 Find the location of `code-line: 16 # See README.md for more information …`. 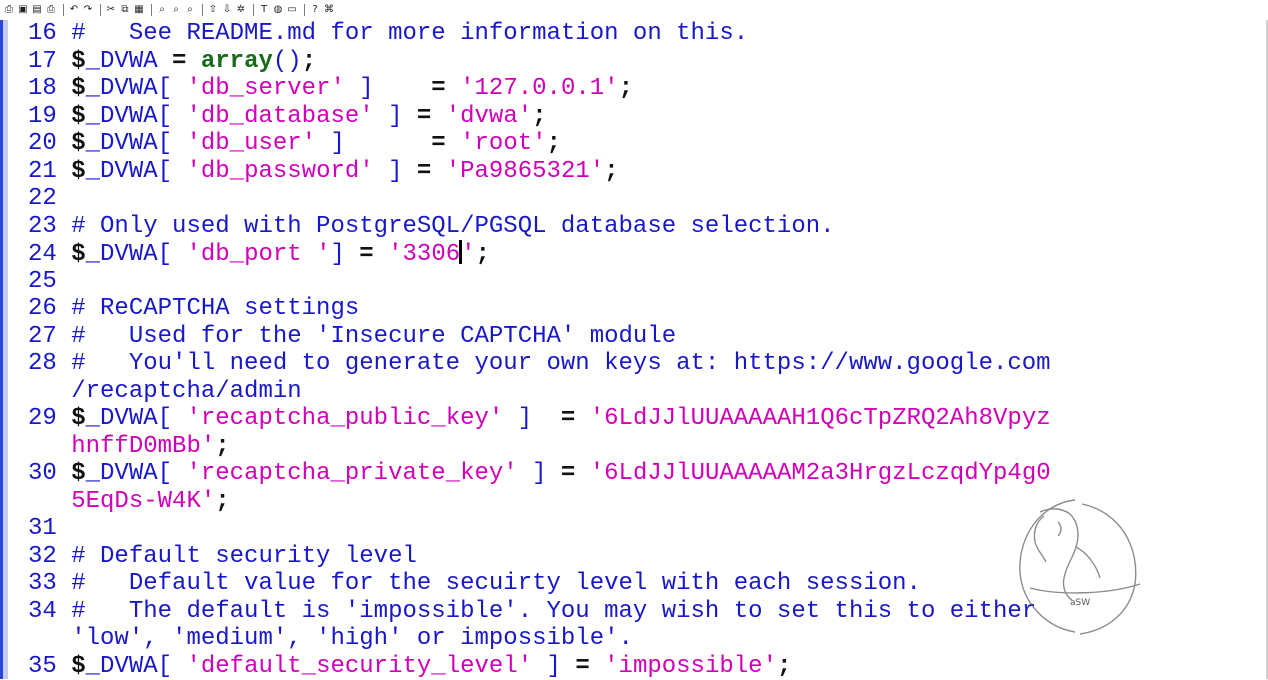

code-line: 16 # See README.md for more information … is located at coordinates (646, 34).